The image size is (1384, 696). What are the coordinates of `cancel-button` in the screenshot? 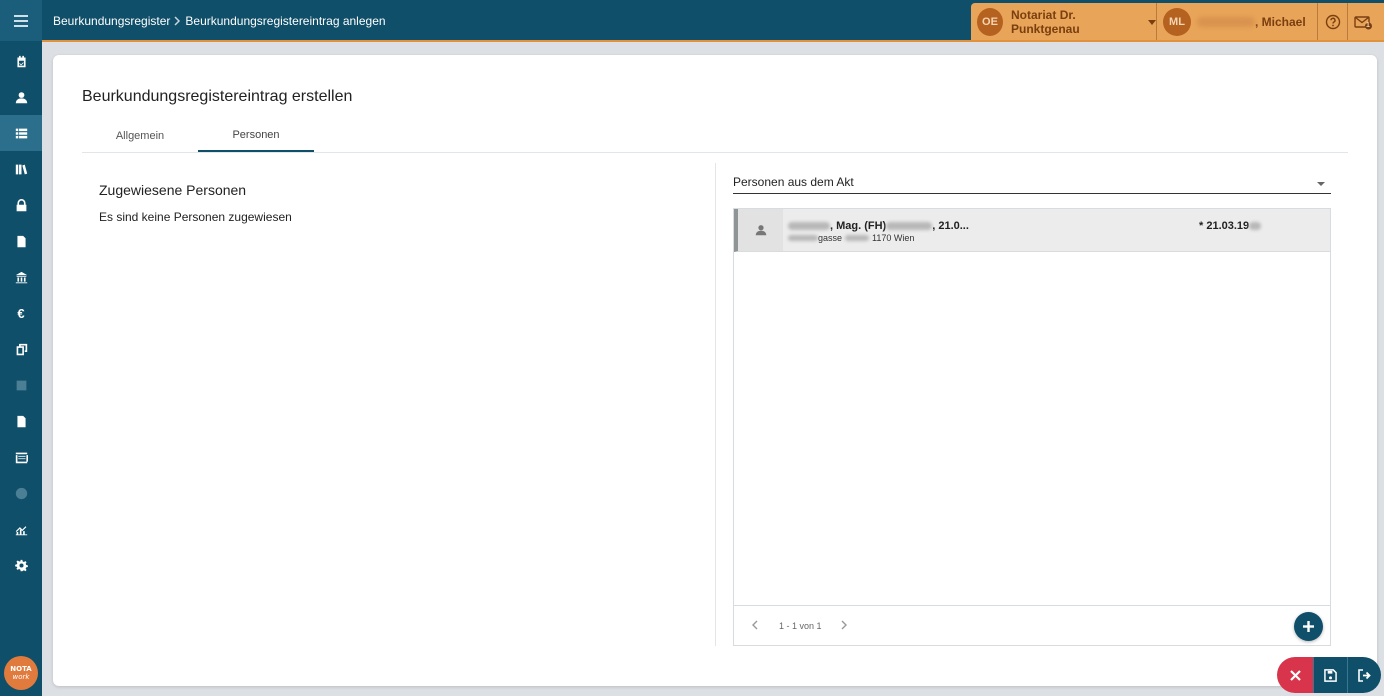 It's located at (1295, 675).